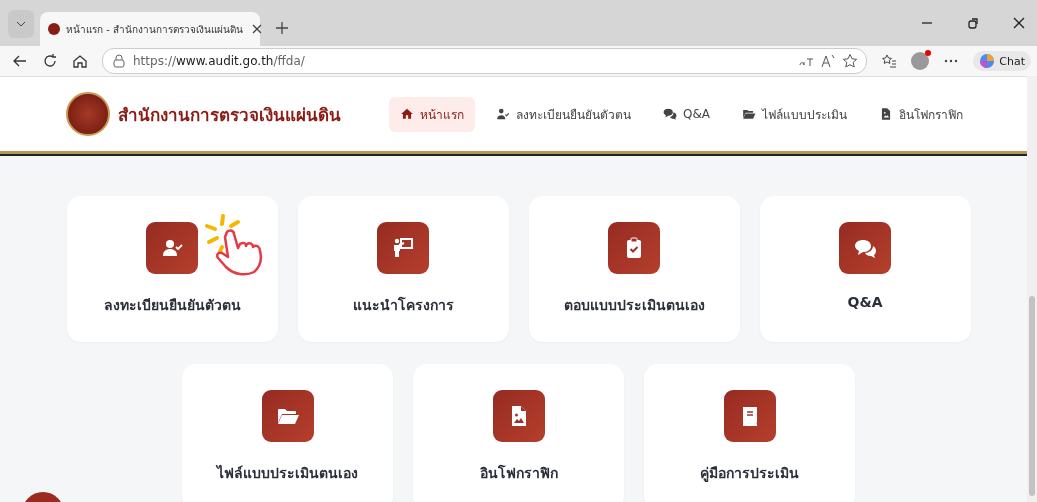 The height and width of the screenshot is (502, 1037). What do you see at coordinates (282, 28) in the screenshot?
I see `new-tab-icon` at bounding box center [282, 28].